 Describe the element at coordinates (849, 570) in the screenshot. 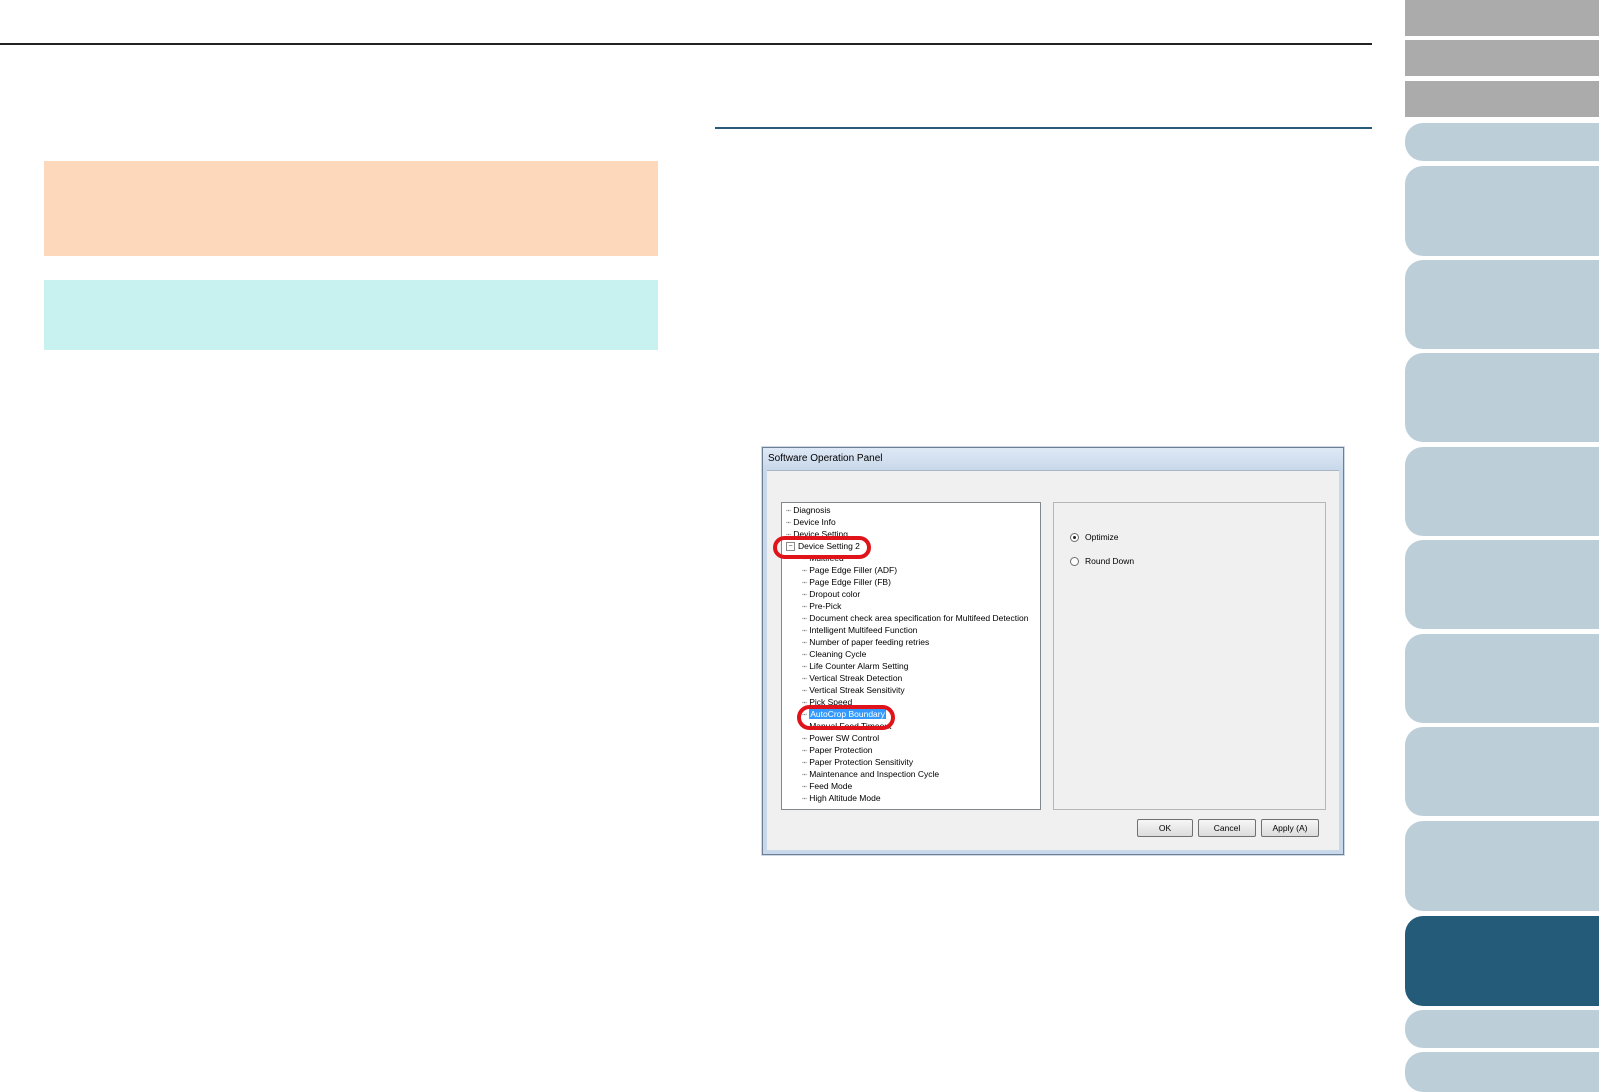

I see `tree-child: ⋯ Page Edge Filler (ADF)` at that location.